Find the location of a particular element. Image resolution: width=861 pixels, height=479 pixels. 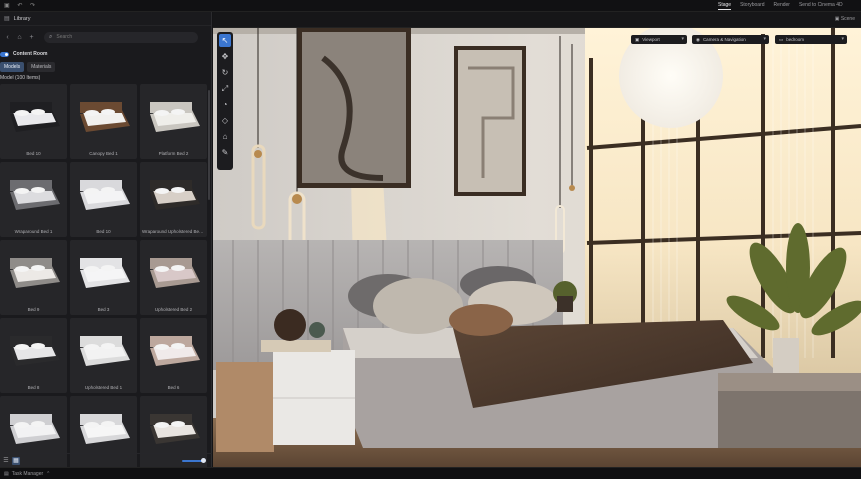

model-card: Wraparound Upholstered Bed 1 is located at coordinates (173, 199).